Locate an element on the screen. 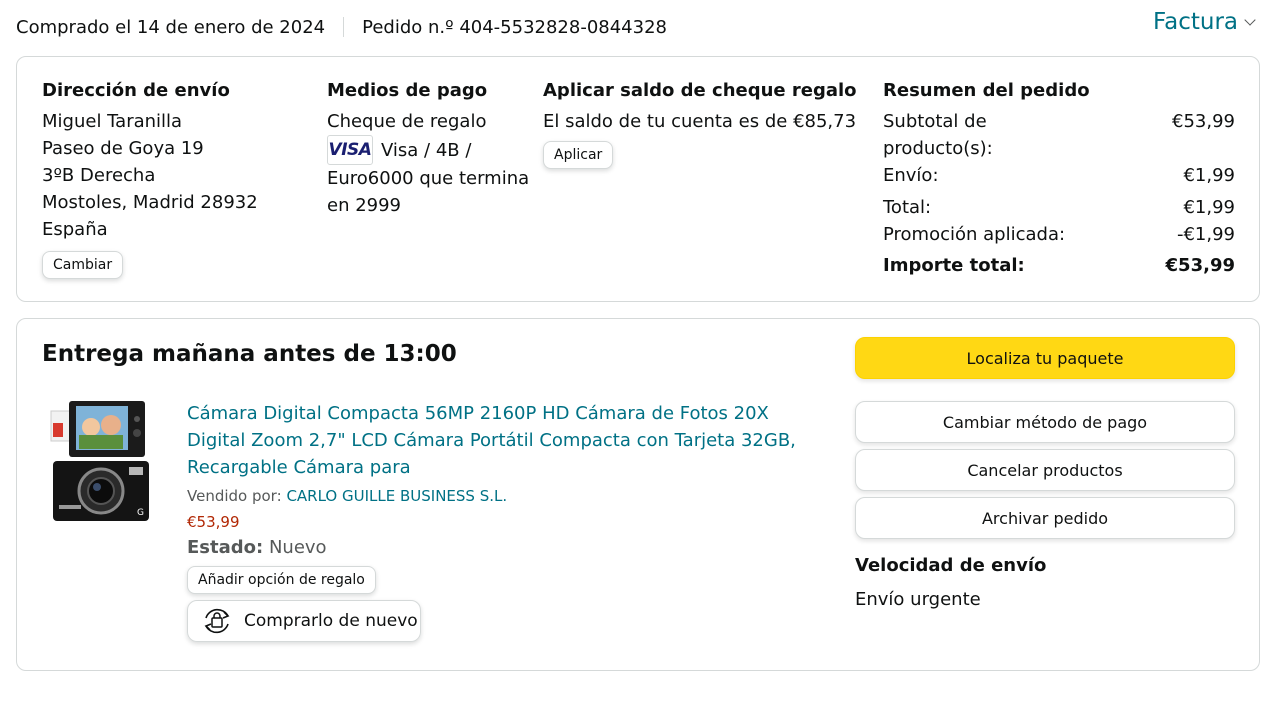 The image size is (1280, 704). buy-again-button: Comprarlo de nuevo is located at coordinates (304, 621).